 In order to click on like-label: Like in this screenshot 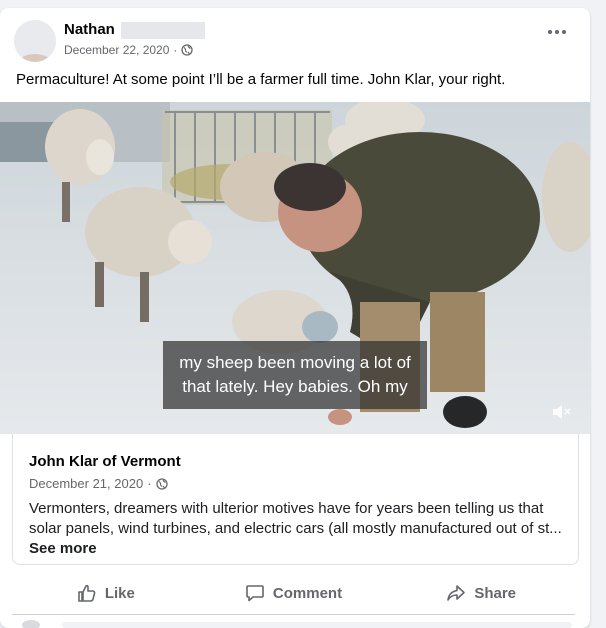, I will do `click(119, 593)`.